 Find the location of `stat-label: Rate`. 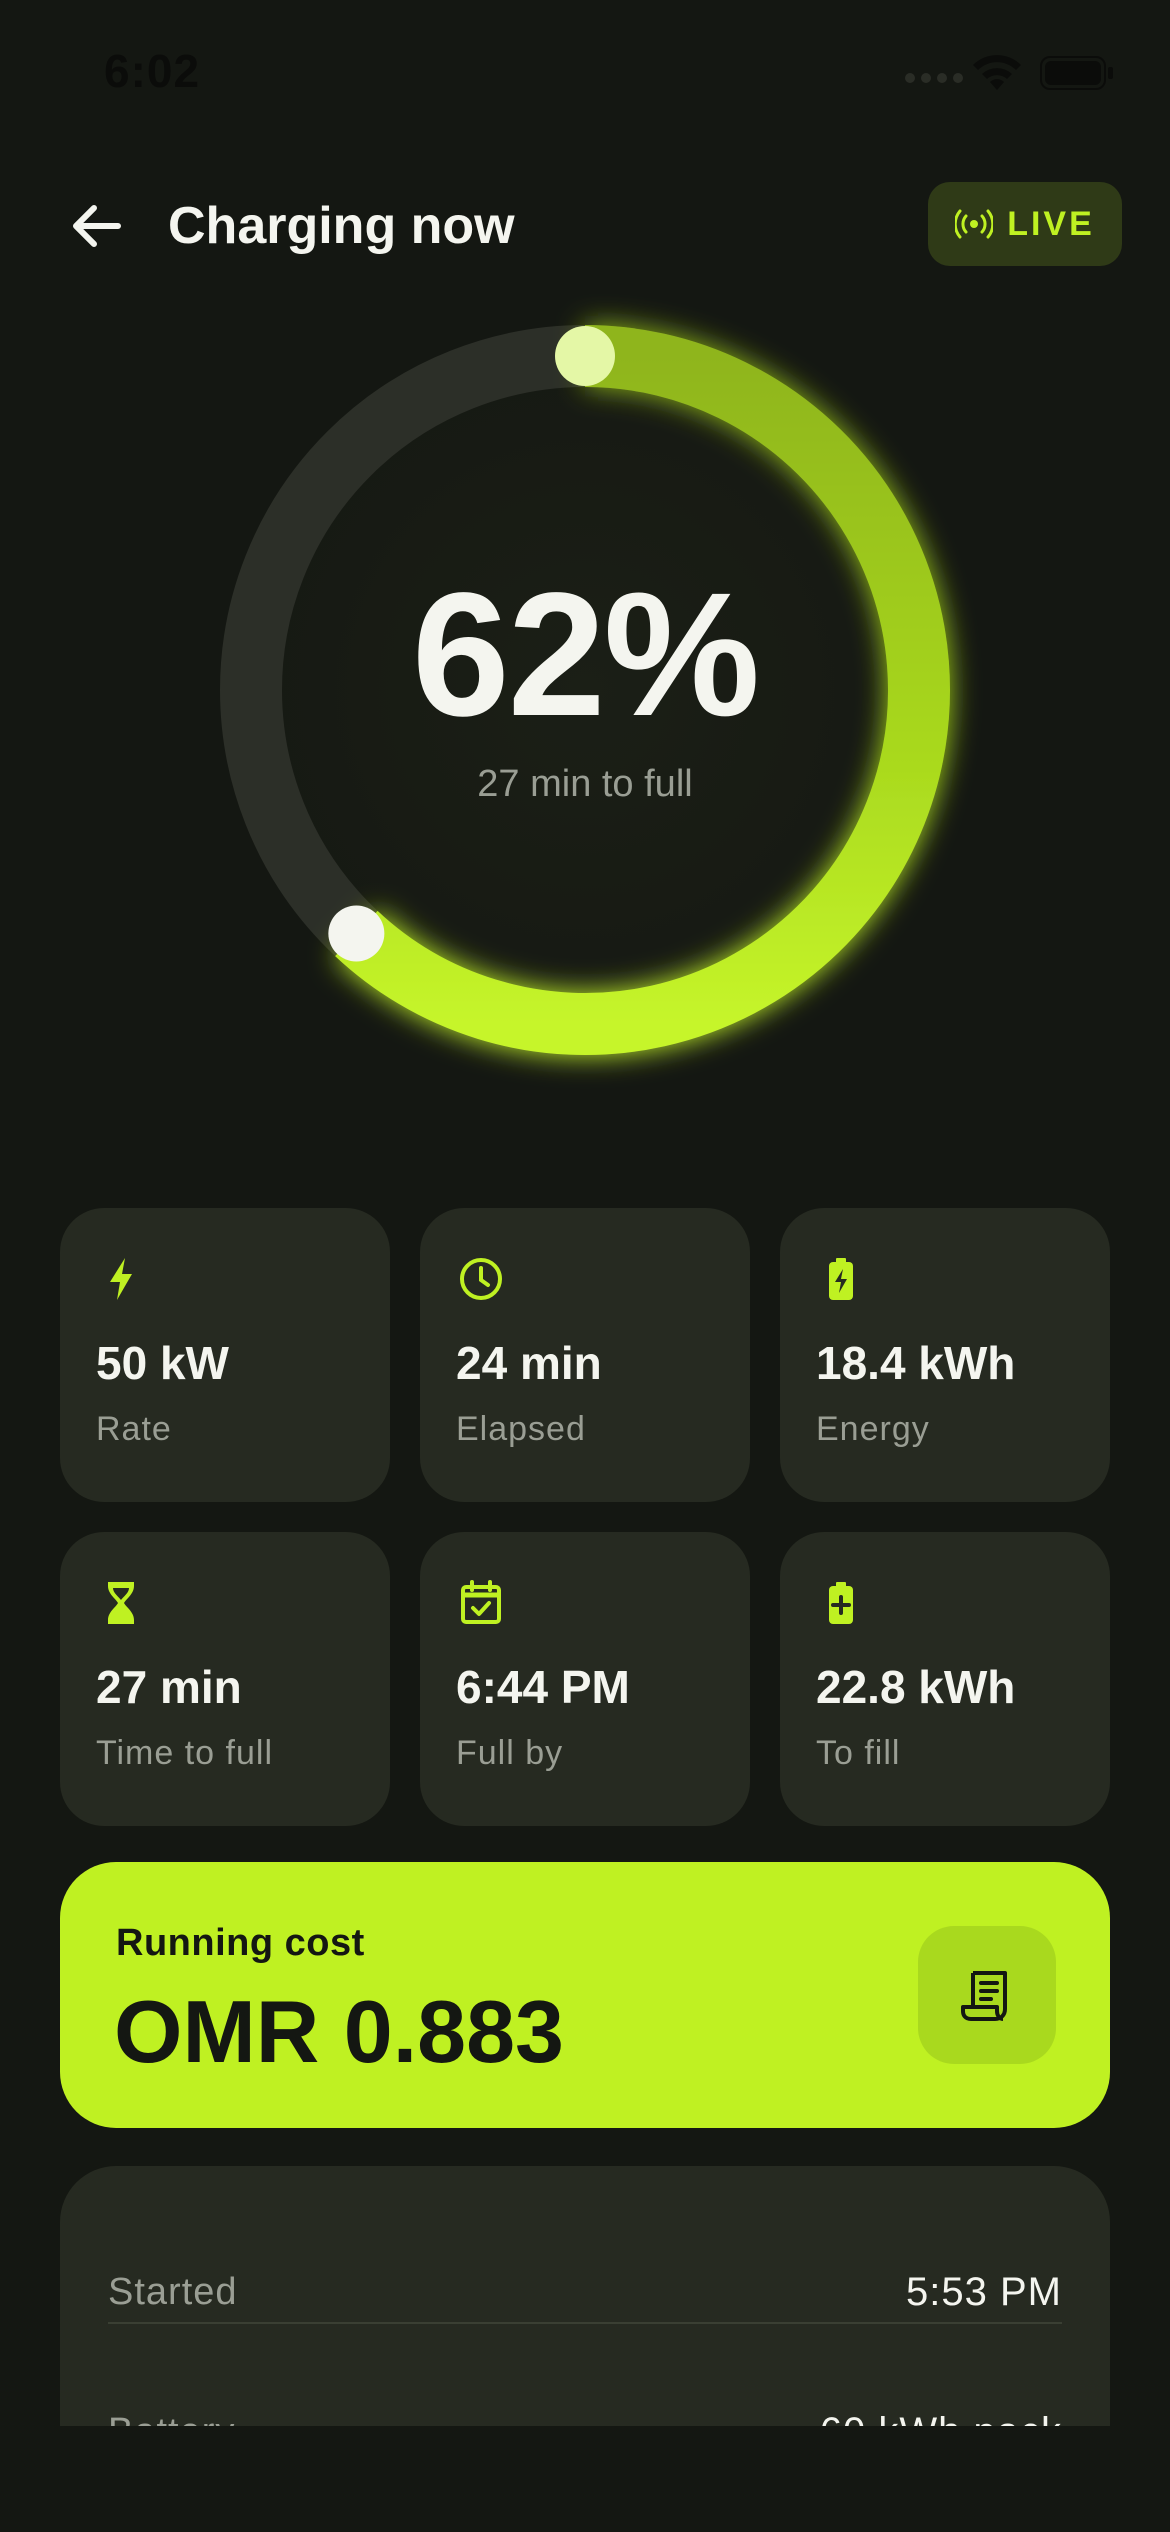

stat-label: Rate is located at coordinates (134, 1429).